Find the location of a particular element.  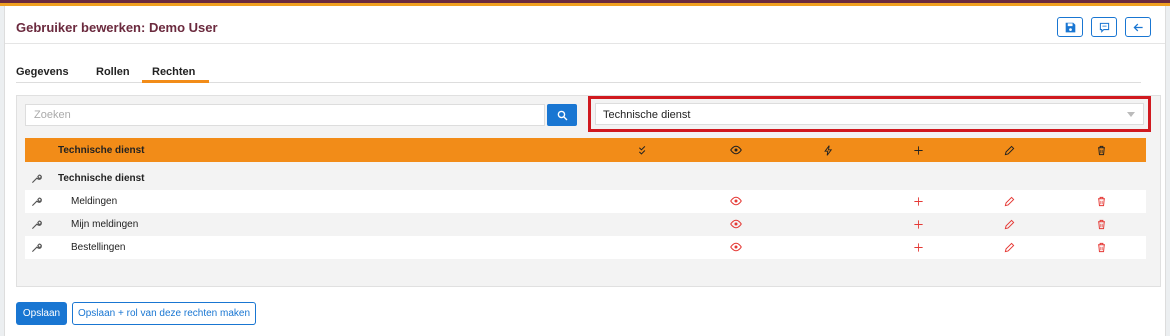

module-select-value: Technische dienst is located at coordinates (647, 115).